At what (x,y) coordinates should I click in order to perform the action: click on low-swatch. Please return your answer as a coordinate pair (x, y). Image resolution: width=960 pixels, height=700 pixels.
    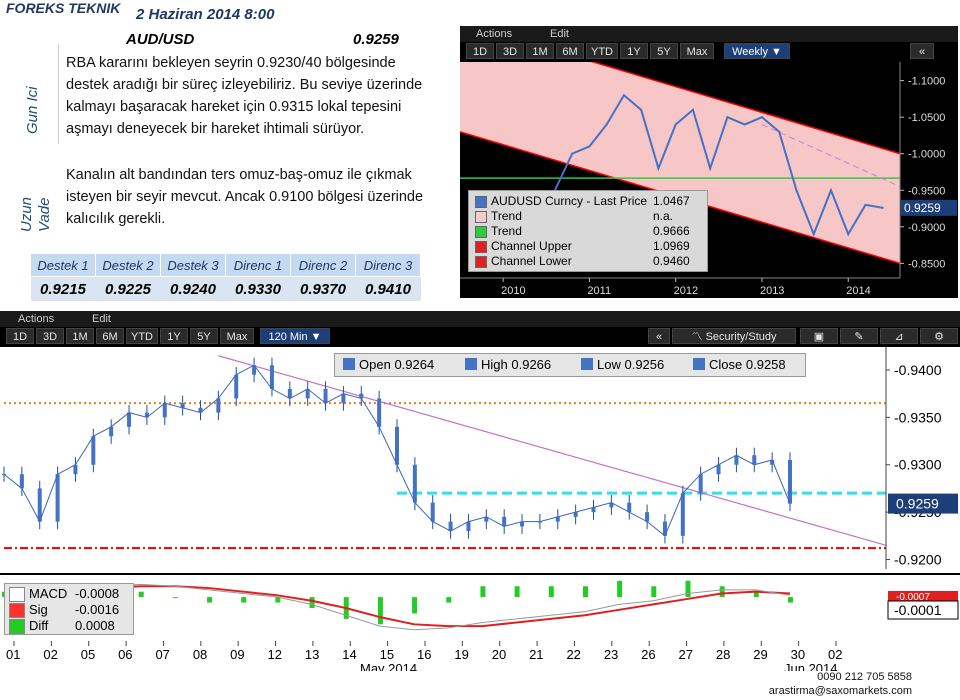
    Looking at the image, I should click on (587, 364).